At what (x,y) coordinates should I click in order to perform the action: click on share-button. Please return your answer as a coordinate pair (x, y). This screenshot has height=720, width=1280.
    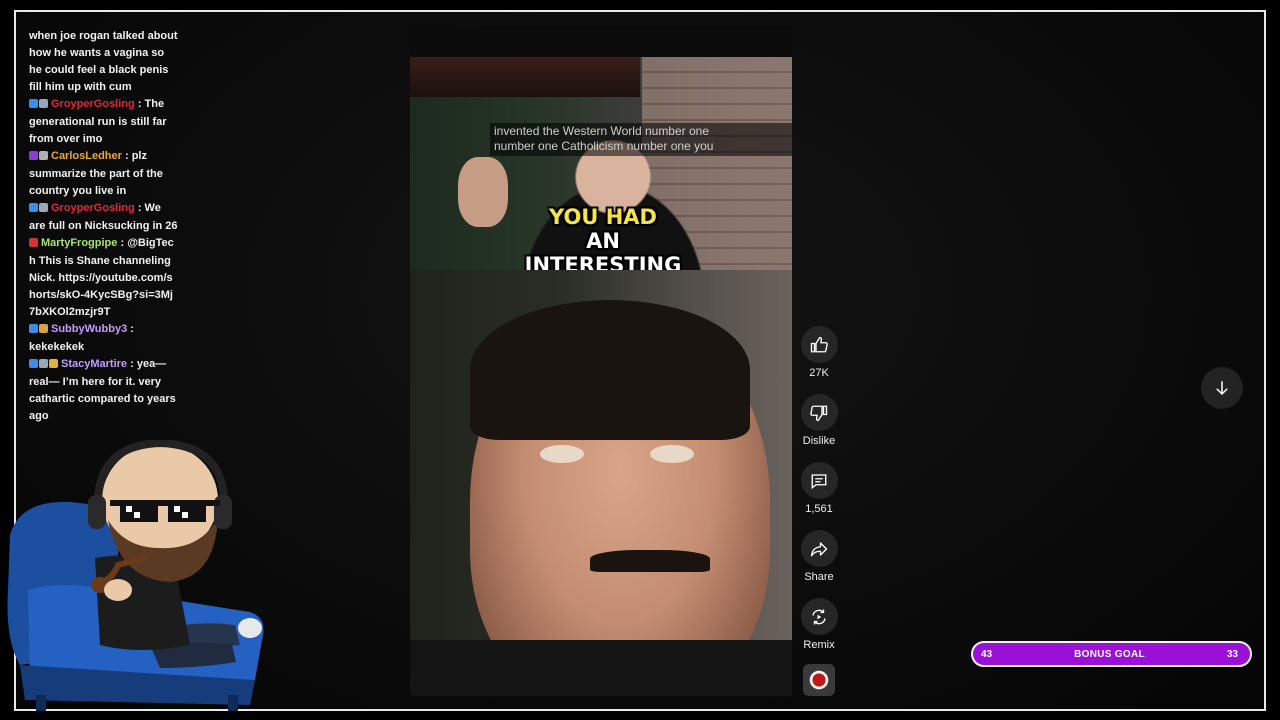
    Looking at the image, I should click on (819, 548).